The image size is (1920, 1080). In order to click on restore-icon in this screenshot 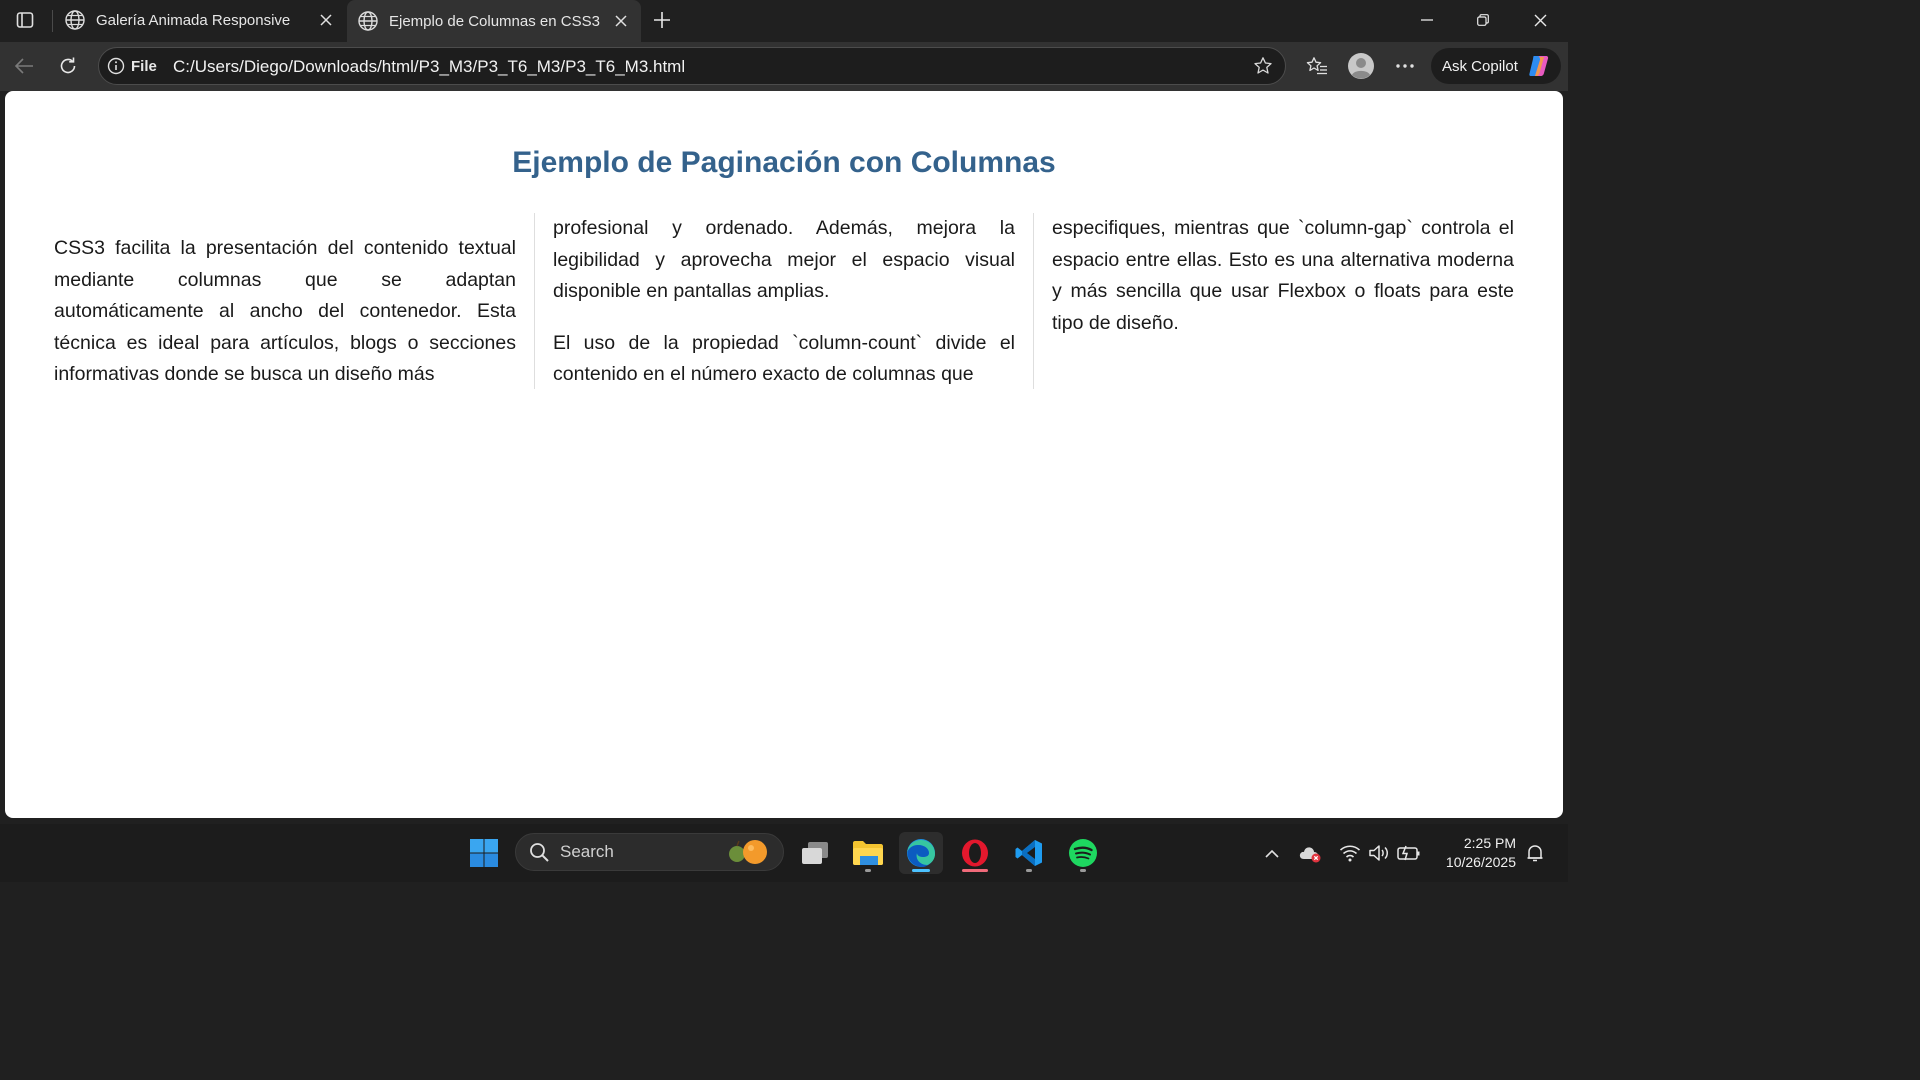, I will do `click(1483, 20)`.